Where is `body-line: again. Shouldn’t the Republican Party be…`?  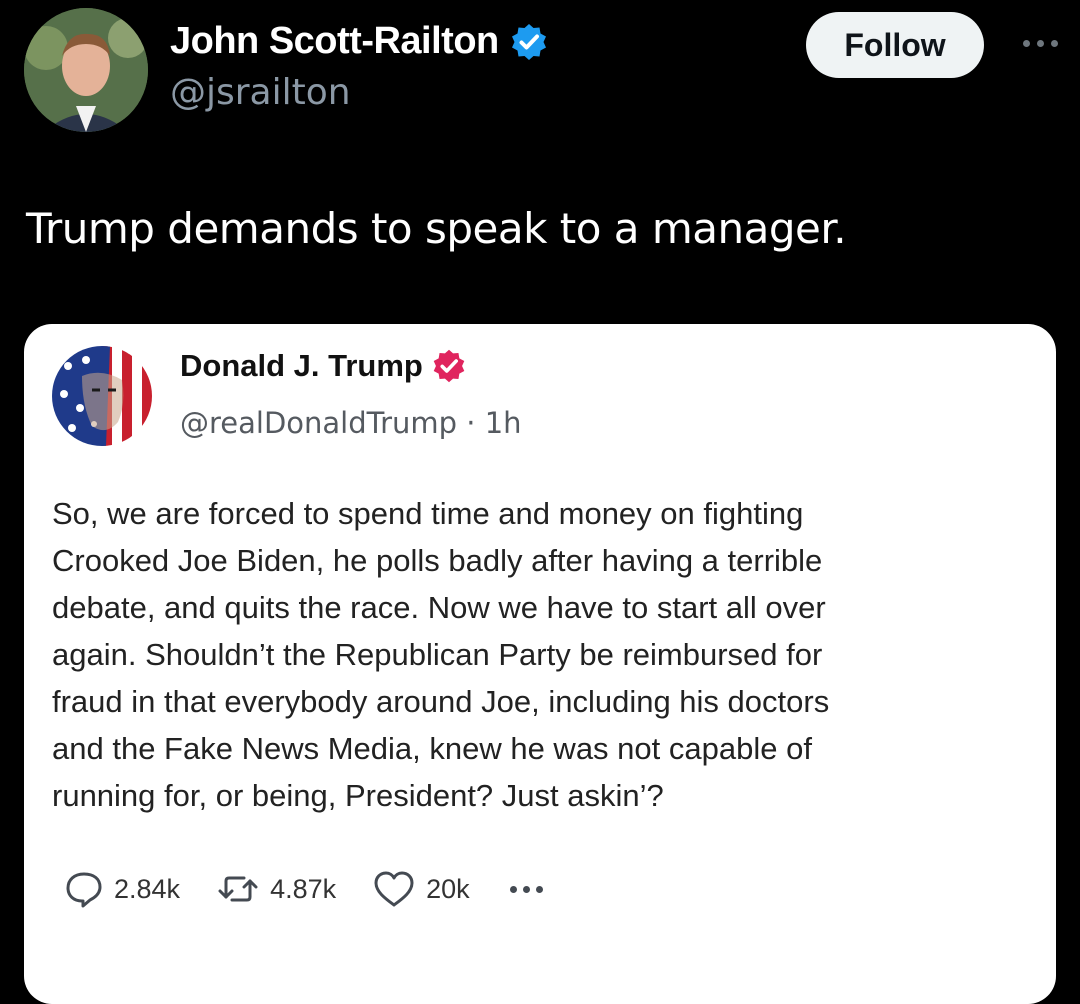 body-line: again. Shouldn’t the Republican Party be… is located at coordinates (437, 654).